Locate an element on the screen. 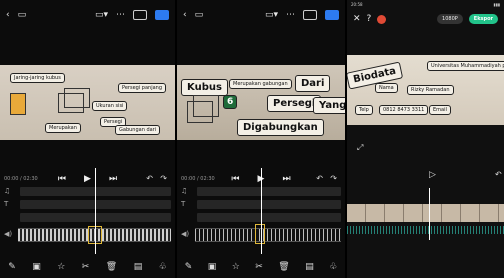 The image size is (504, 278). audio-track is located at coordinates (269, 191).